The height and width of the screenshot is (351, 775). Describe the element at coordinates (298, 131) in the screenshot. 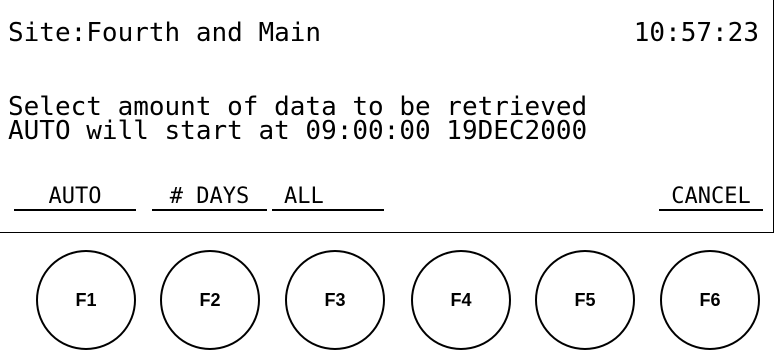

I see `instruction-line-2: AUTO will start at 09:00:00 19DEC2000` at that location.